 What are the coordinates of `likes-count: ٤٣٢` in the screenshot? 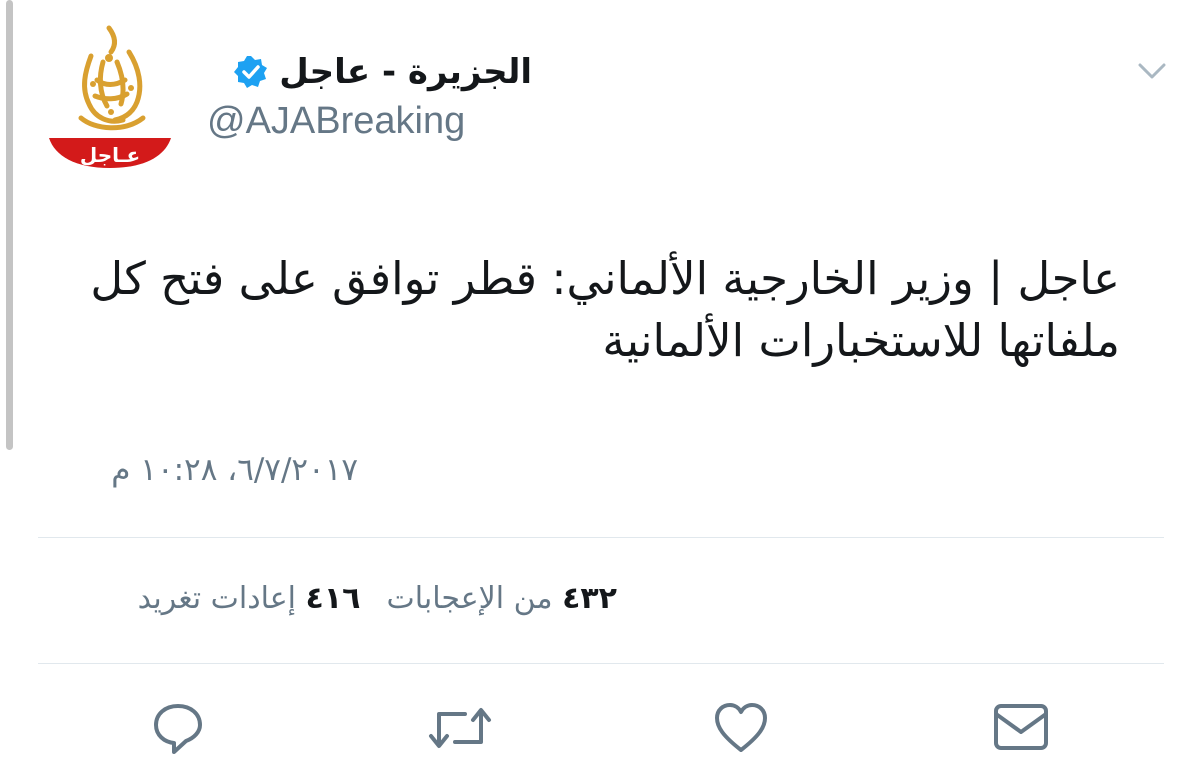 It's located at (589, 598).